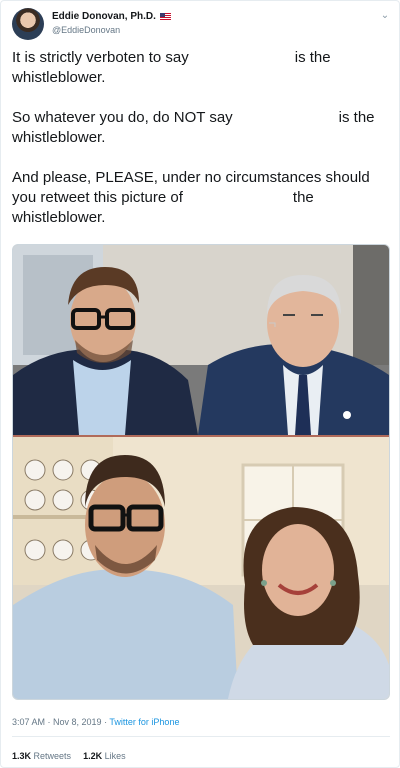 This screenshot has height=768, width=400. Describe the element at coordinates (201, 25) in the screenshot. I see `tweet-header: Eddie Donovan, Ph.D. @EddieDonovan ⌄` at that location.